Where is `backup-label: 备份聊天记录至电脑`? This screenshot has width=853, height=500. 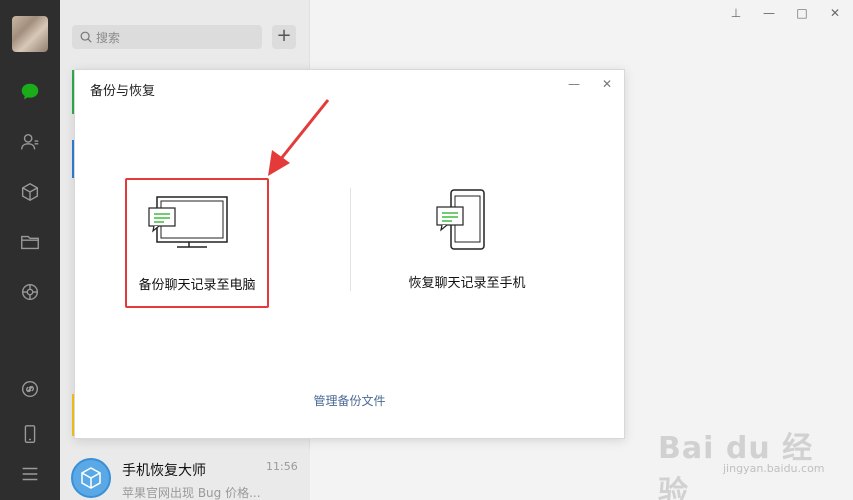 backup-label: 备份聊天记录至电脑 is located at coordinates (197, 285).